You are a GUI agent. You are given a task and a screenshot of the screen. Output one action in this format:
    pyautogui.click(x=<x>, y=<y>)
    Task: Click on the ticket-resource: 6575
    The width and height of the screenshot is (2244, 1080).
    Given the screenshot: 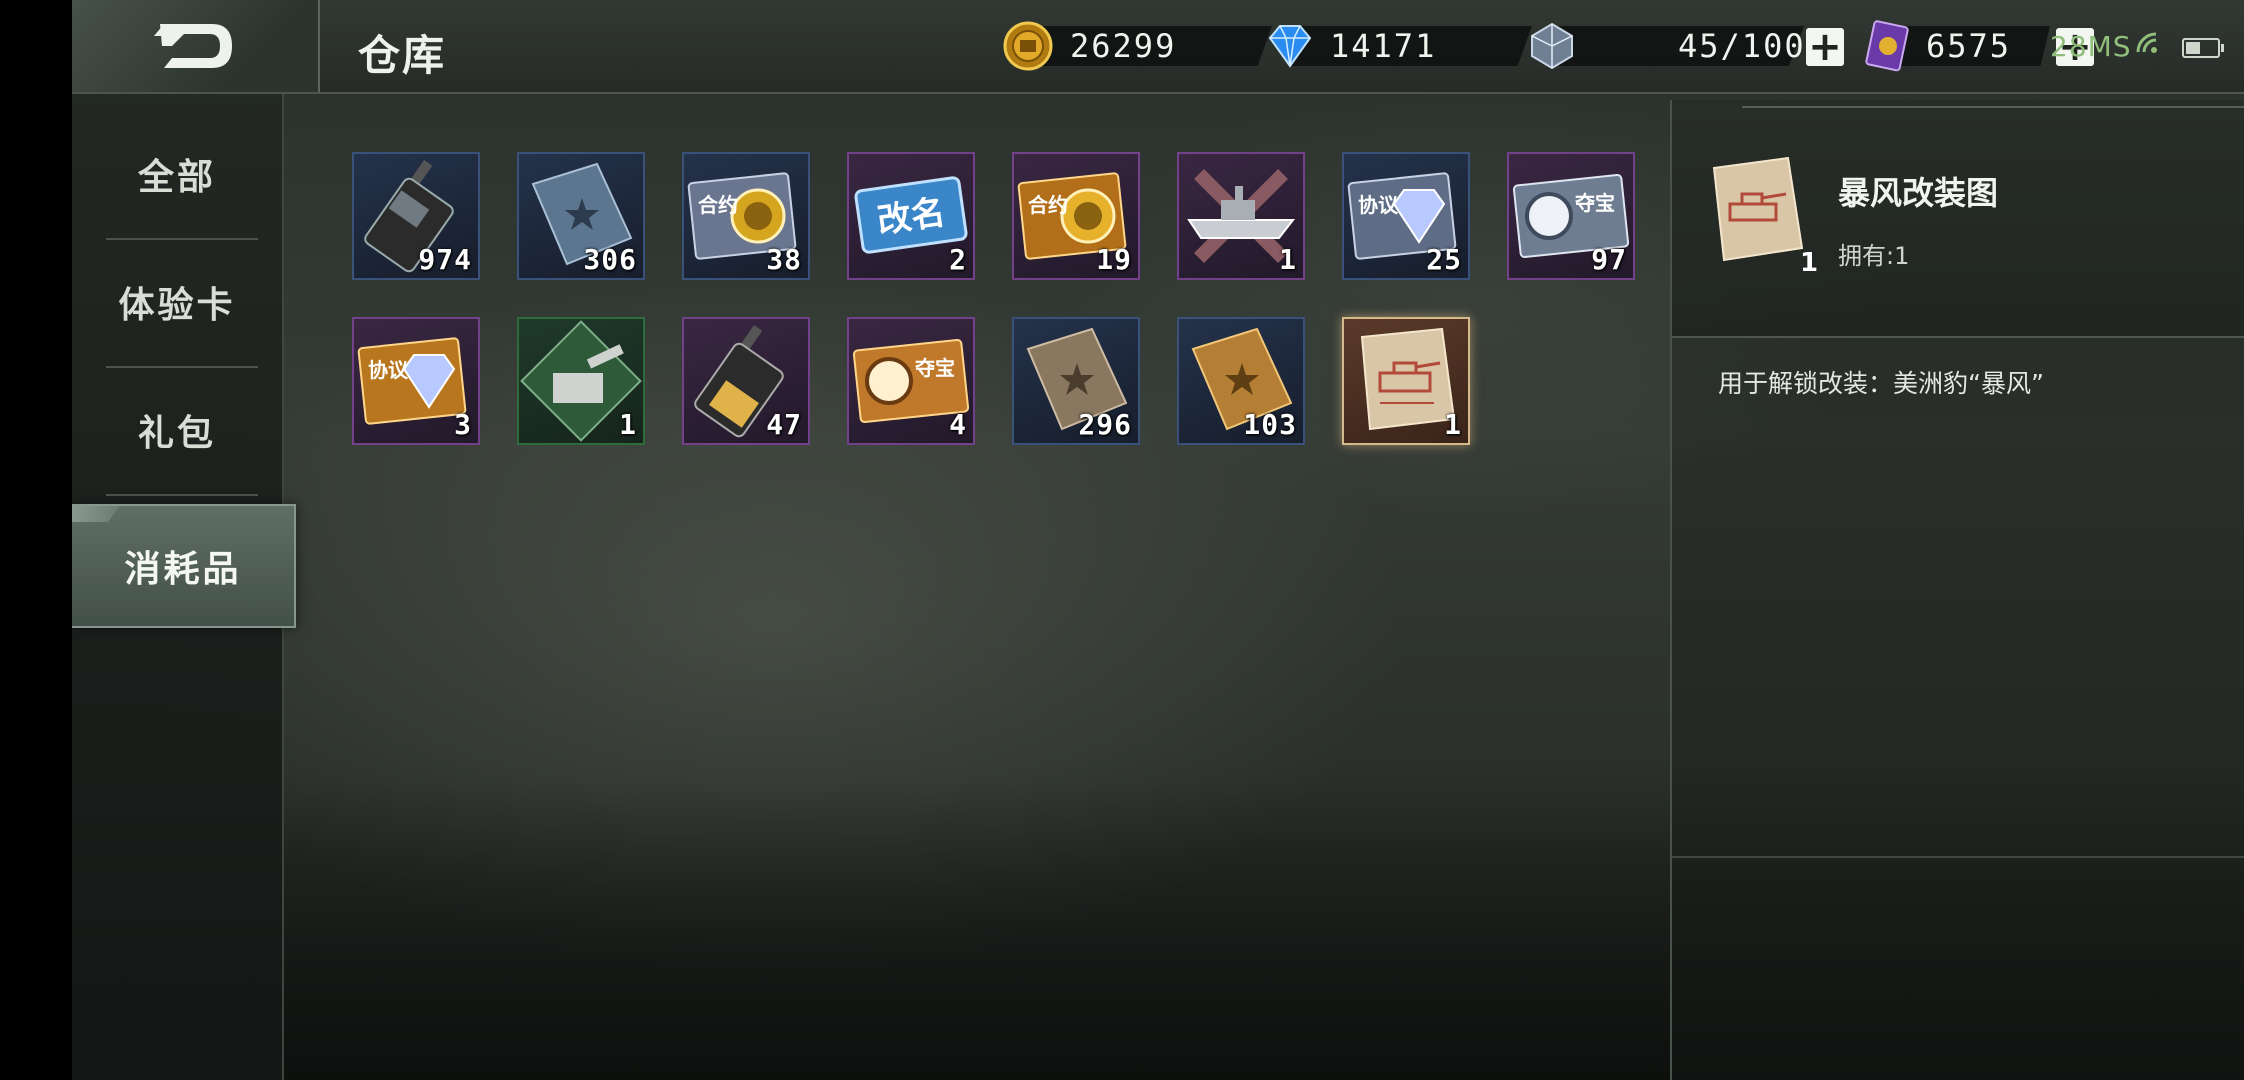 What is the action you would take?
    pyautogui.click(x=1972, y=46)
    